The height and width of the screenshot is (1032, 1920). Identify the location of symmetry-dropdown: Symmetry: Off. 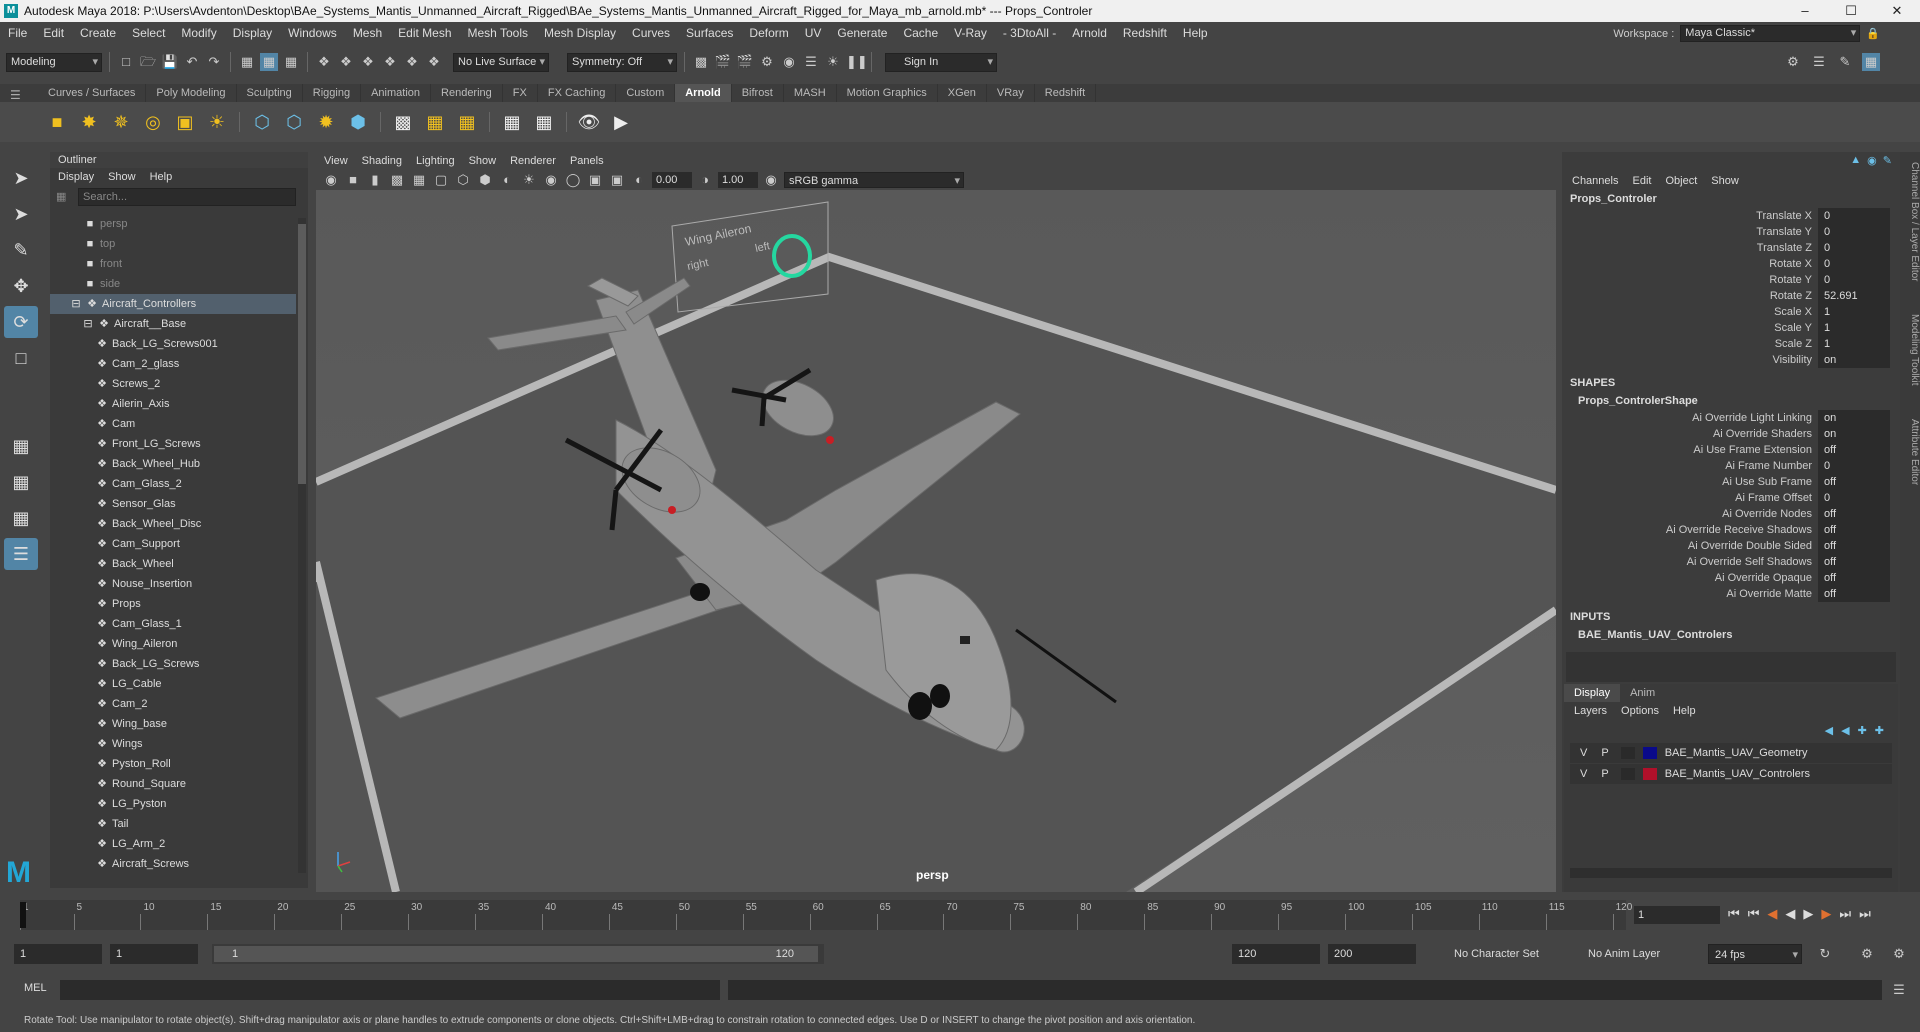
(622, 62).